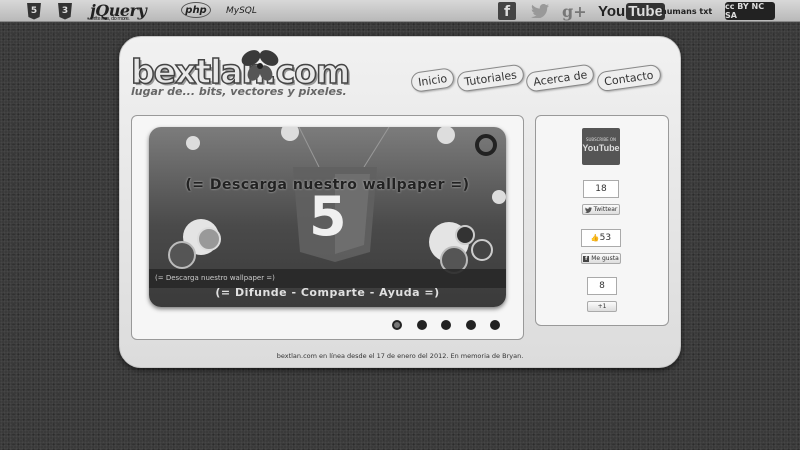 The width and height of the screenshot is (800, 450). What do you see at coordinates (750, 11) in the screenshot?
I see `creative-commons-badge: cc BY NC SA` at bounding box center [750, 11].